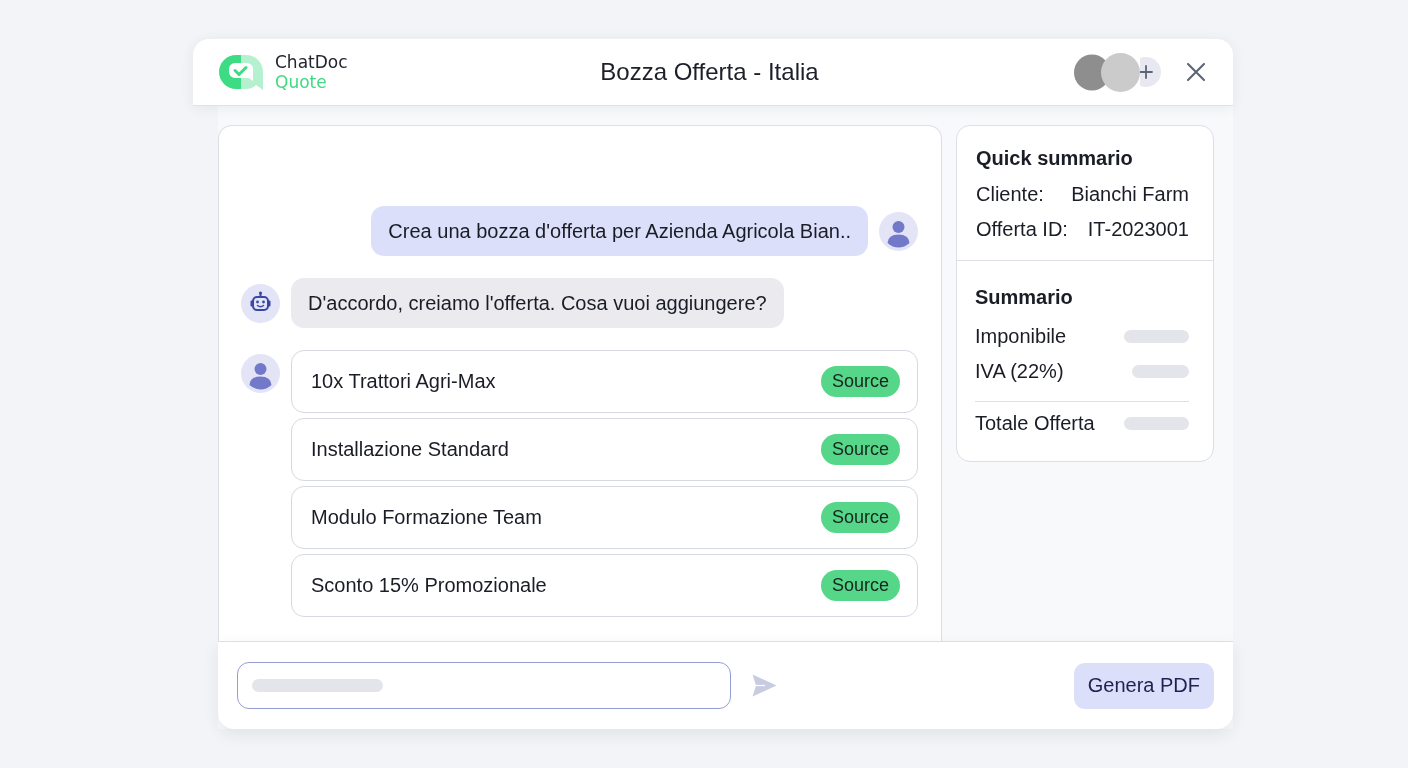 The width and height of the screenshot is (1408, 768). Describe the element at coordinates (426, 517) in the screenshot. I see `item-label: Modulo Formazione Team` at that location.